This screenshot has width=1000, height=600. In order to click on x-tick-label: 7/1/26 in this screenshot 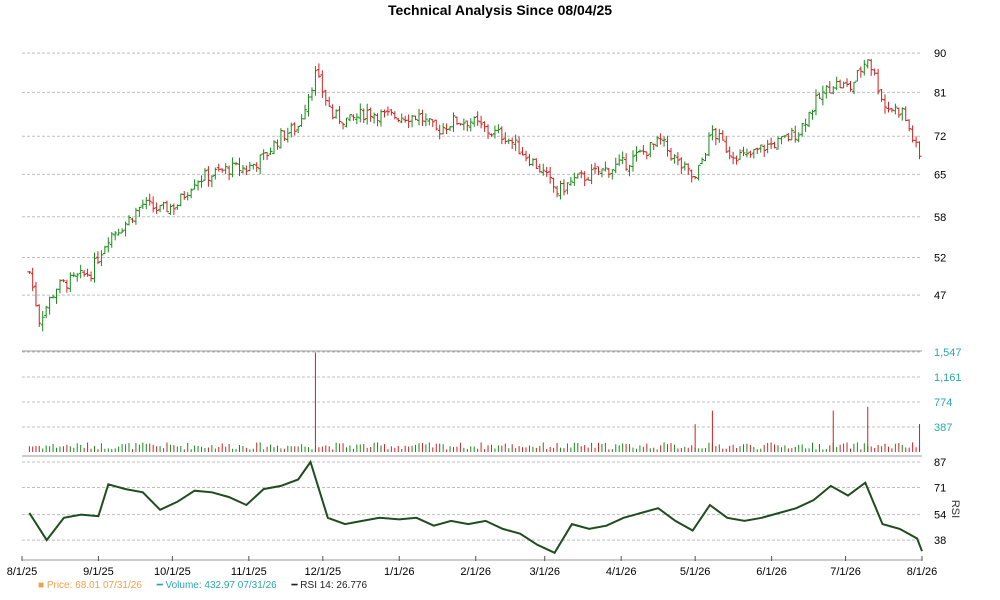, I will do `click(845, 572)`.